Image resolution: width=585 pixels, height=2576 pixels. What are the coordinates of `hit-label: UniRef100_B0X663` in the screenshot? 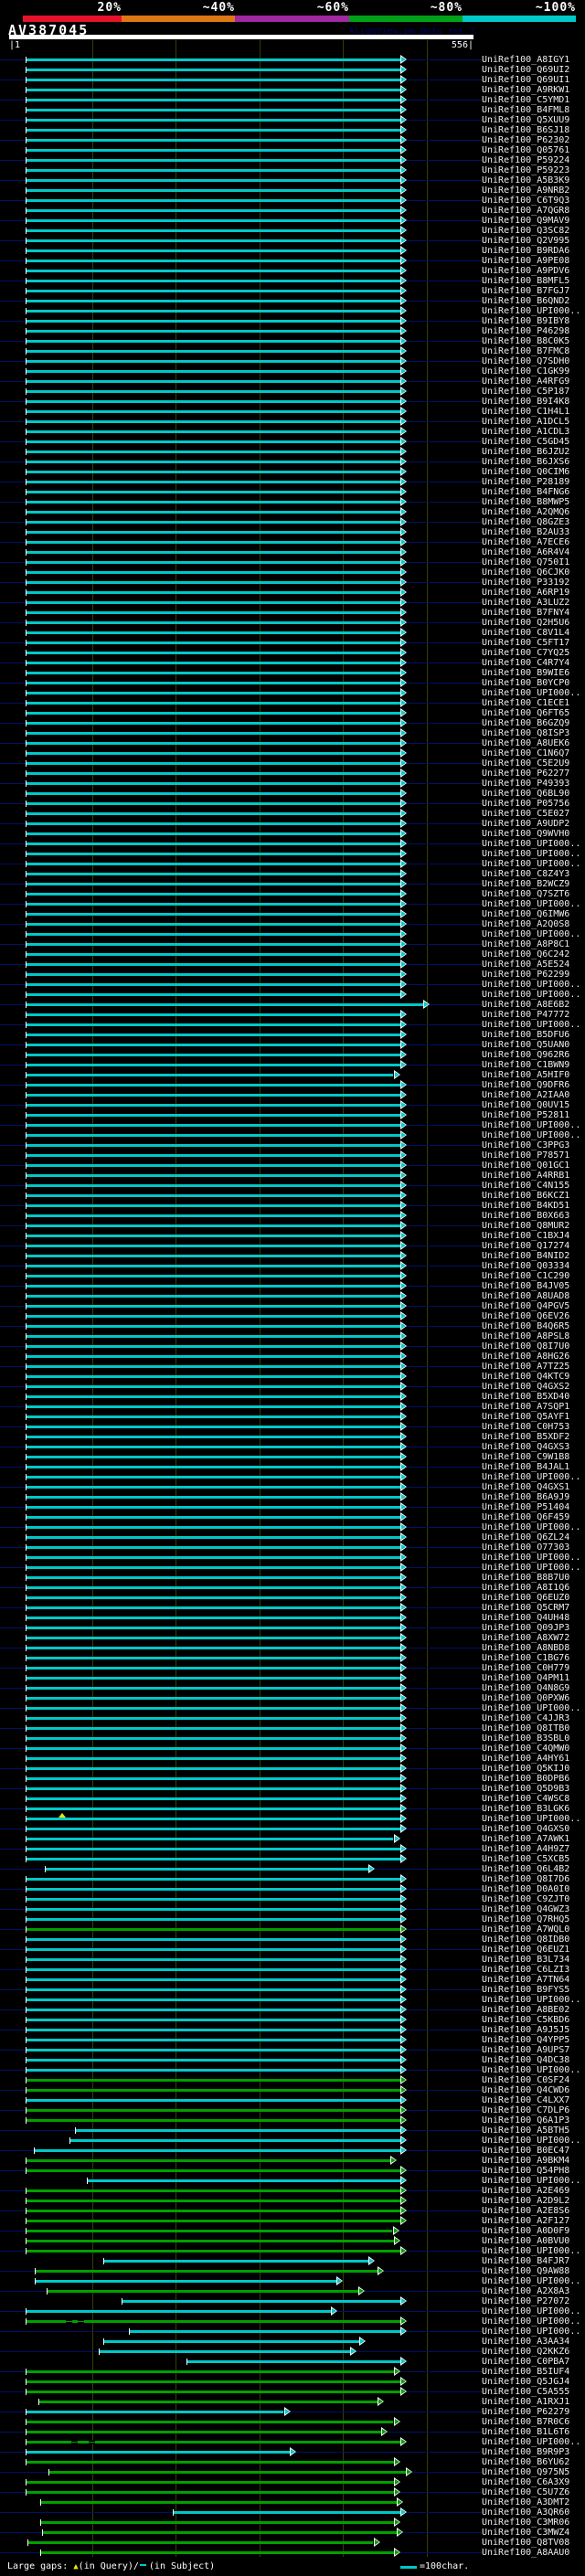 It's located at (526, 1216).